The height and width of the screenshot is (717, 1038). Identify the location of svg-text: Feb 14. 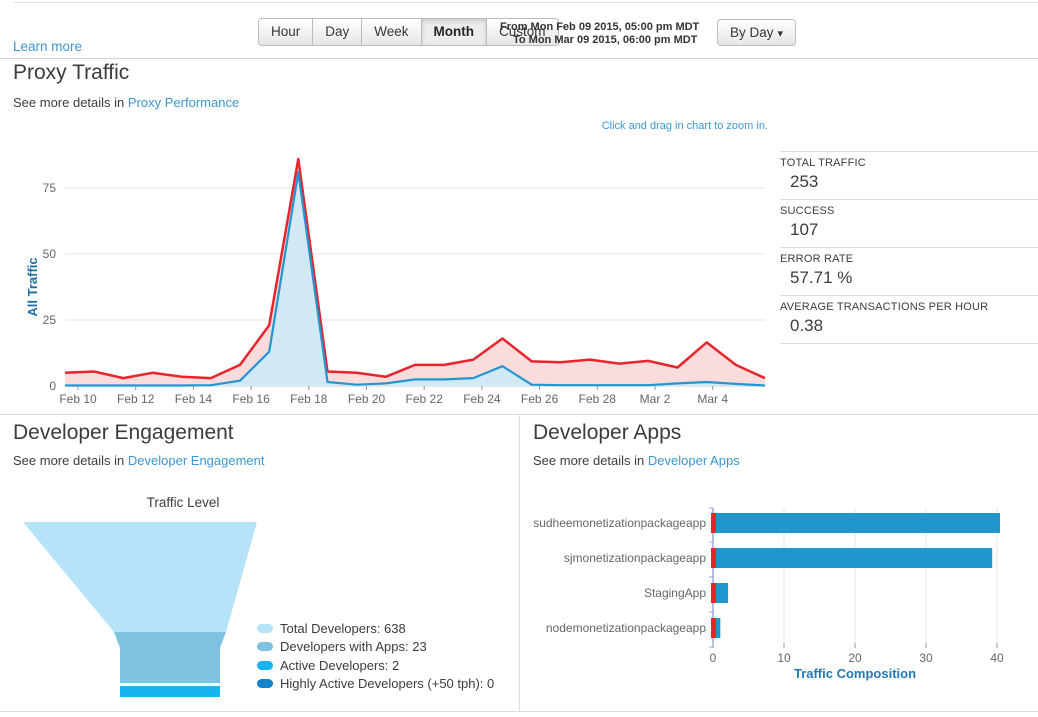
(194, 399).